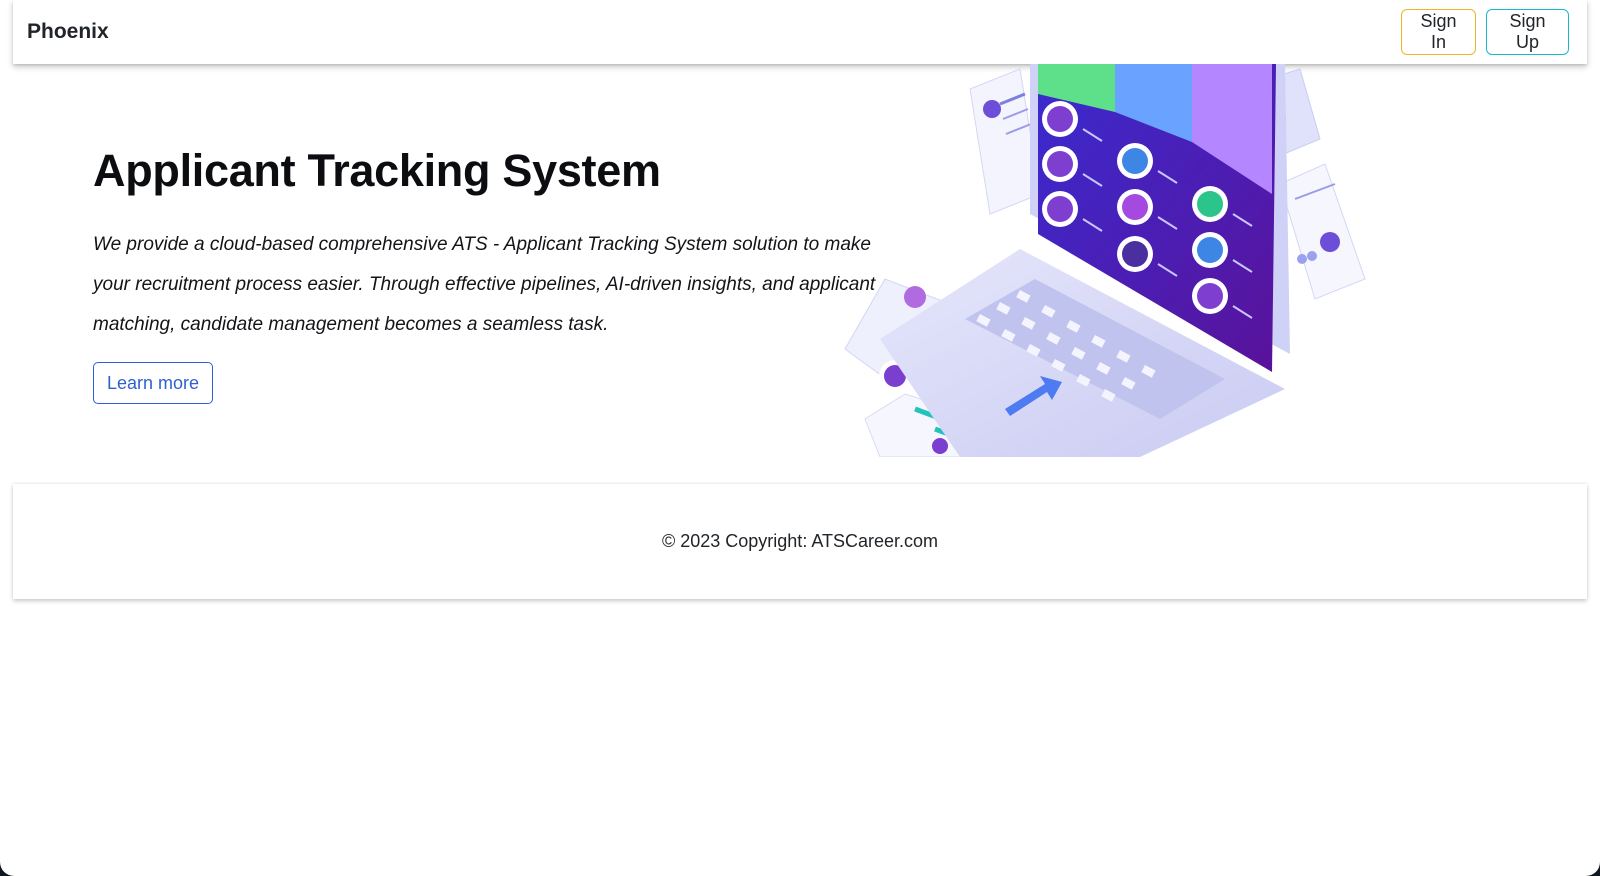  What do you see at coordinates (1105, 260) in the screenshot?
I see `laptop-illustration` at bounding box center [1105, 260].